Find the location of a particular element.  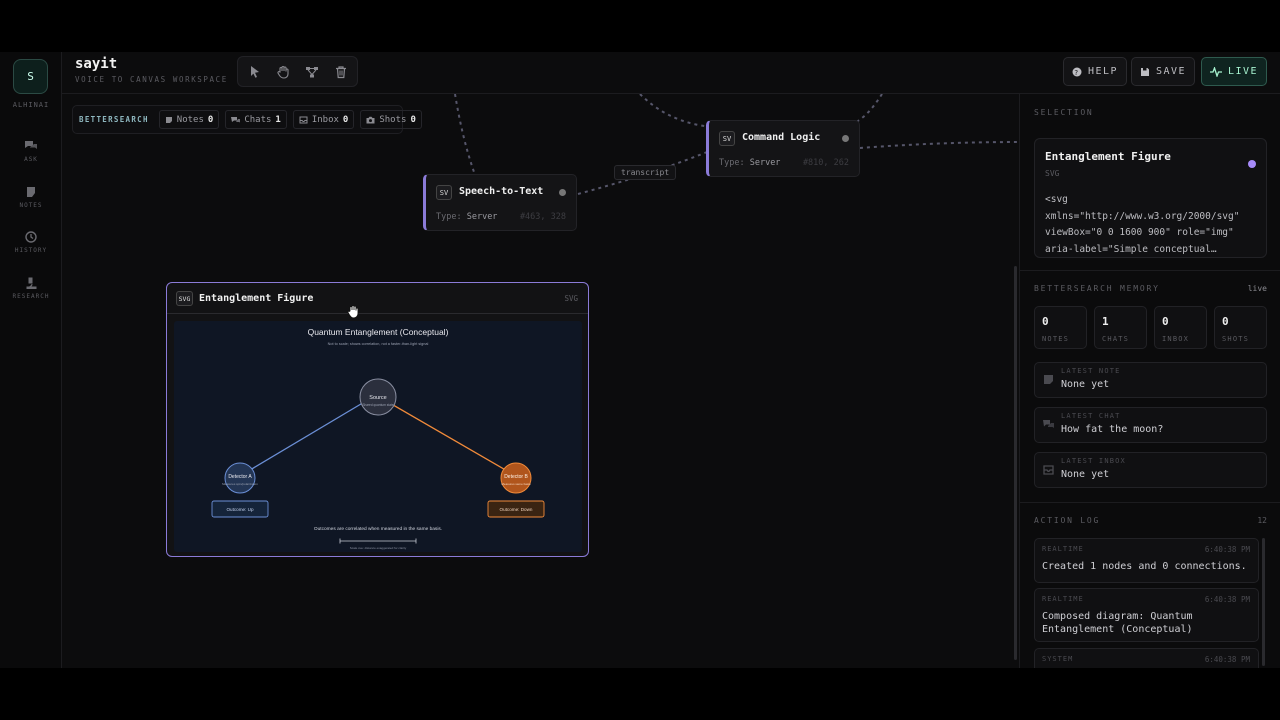

org-name: ALHINAI is located at coordinates (31, 105).